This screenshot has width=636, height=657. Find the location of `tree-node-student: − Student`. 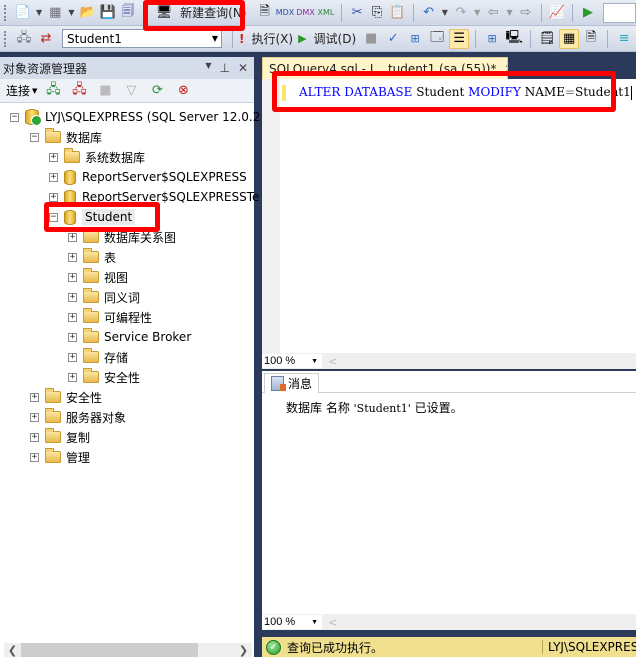

tree-node-student: − Student is located at coordinates (127, 217).